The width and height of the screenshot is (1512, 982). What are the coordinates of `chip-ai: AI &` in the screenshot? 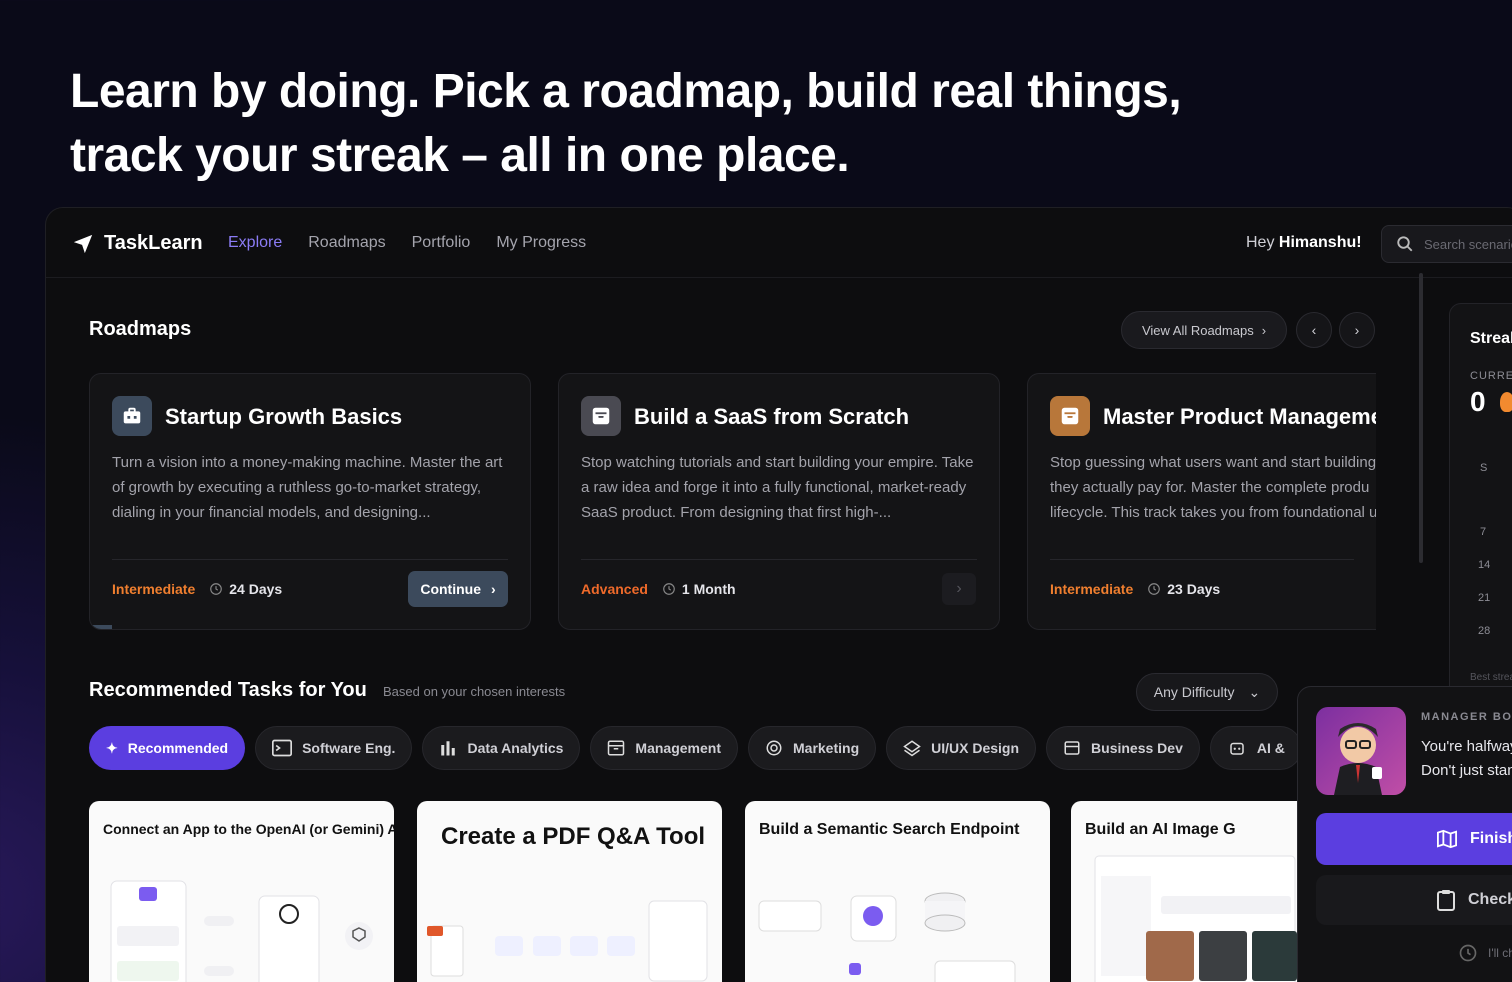 It's located at (1255, 748).